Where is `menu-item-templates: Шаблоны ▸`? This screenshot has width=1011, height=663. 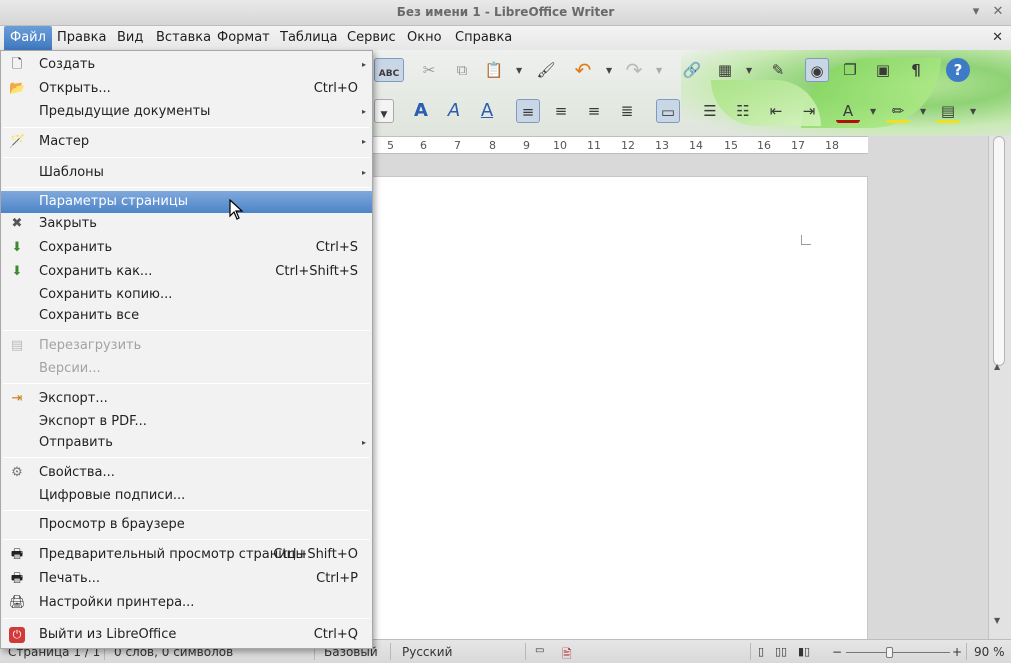 menu-item-templates: Шаблоны ▸ is located at coordinates (186, 173).